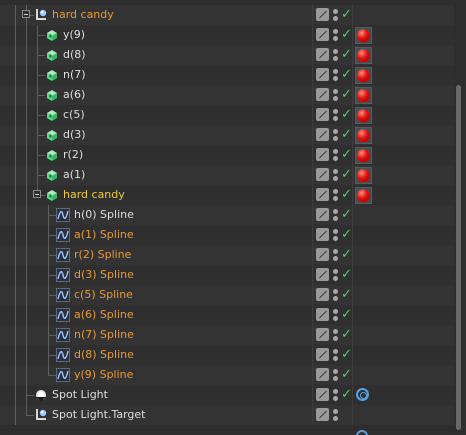  I want to click on object-name: n(7), so click(74, 75).